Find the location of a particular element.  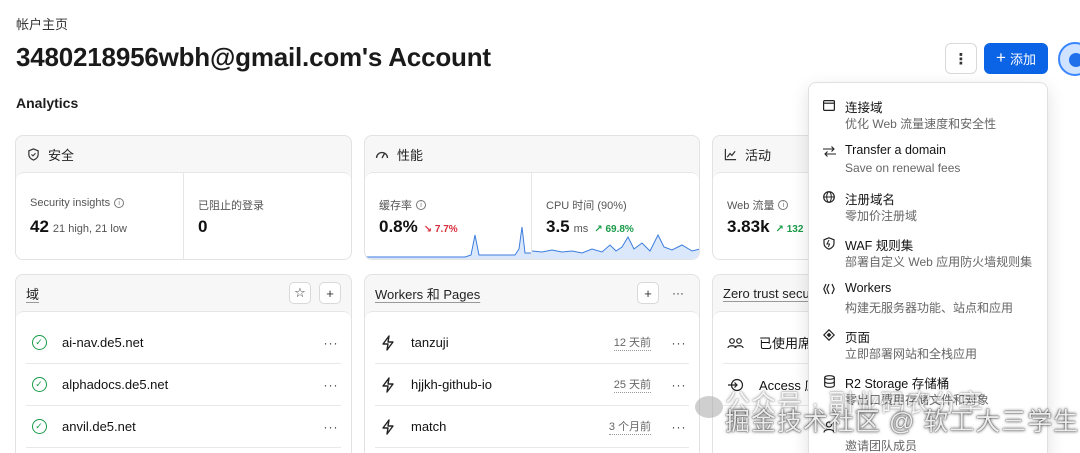

gauge-icon is located at coordinates (382, 154).